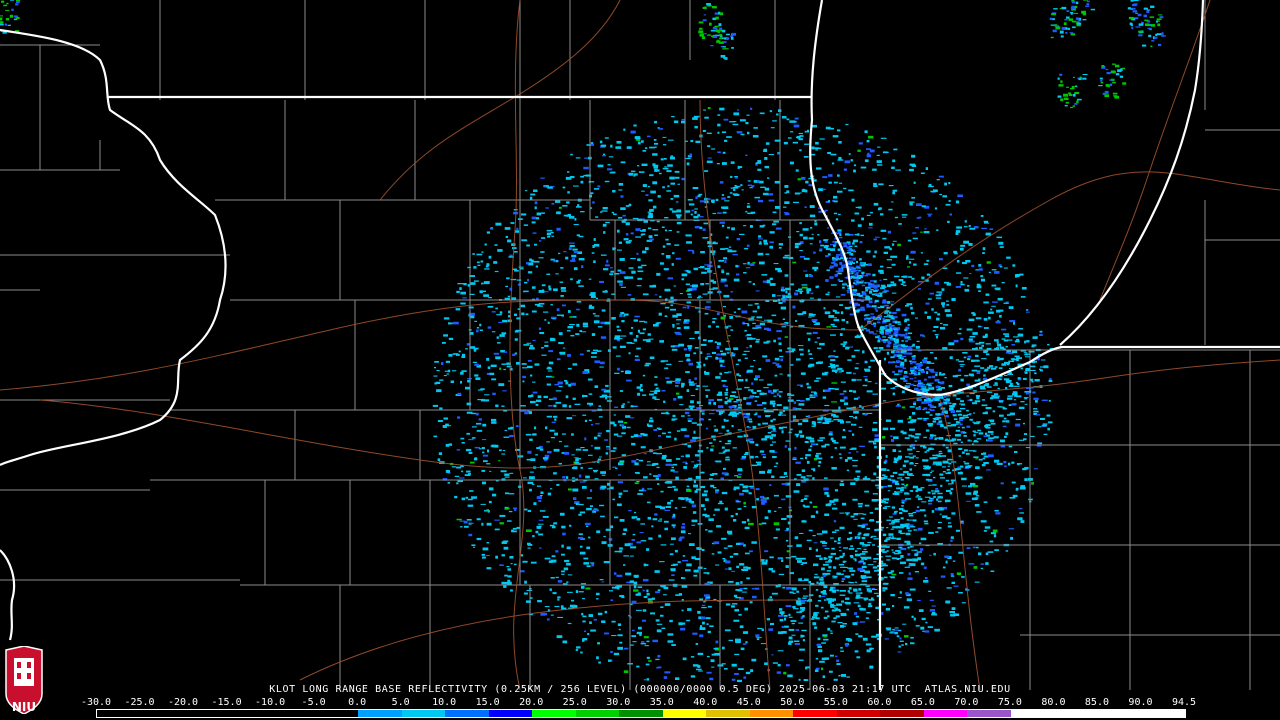  What do you see at coordinates (705, 702) in the screenshot?
I see `colorbar-label: 40.0` at bounding box center [705, 702].